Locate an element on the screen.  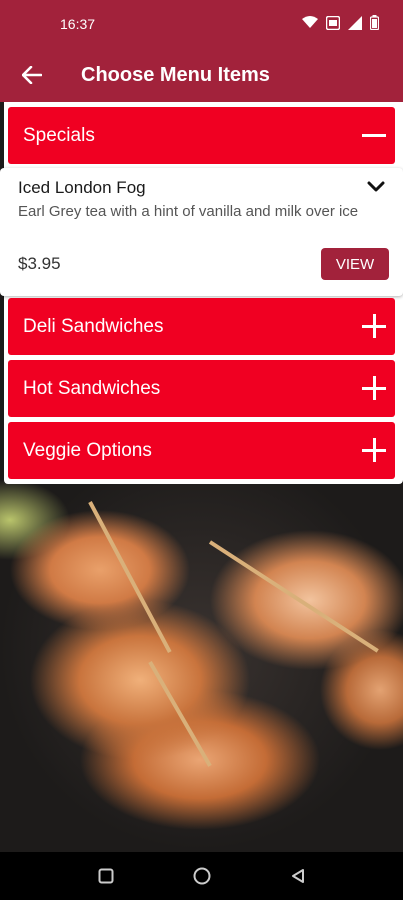
page-title: Choose Menu Items is located at coordinates (175, 74).